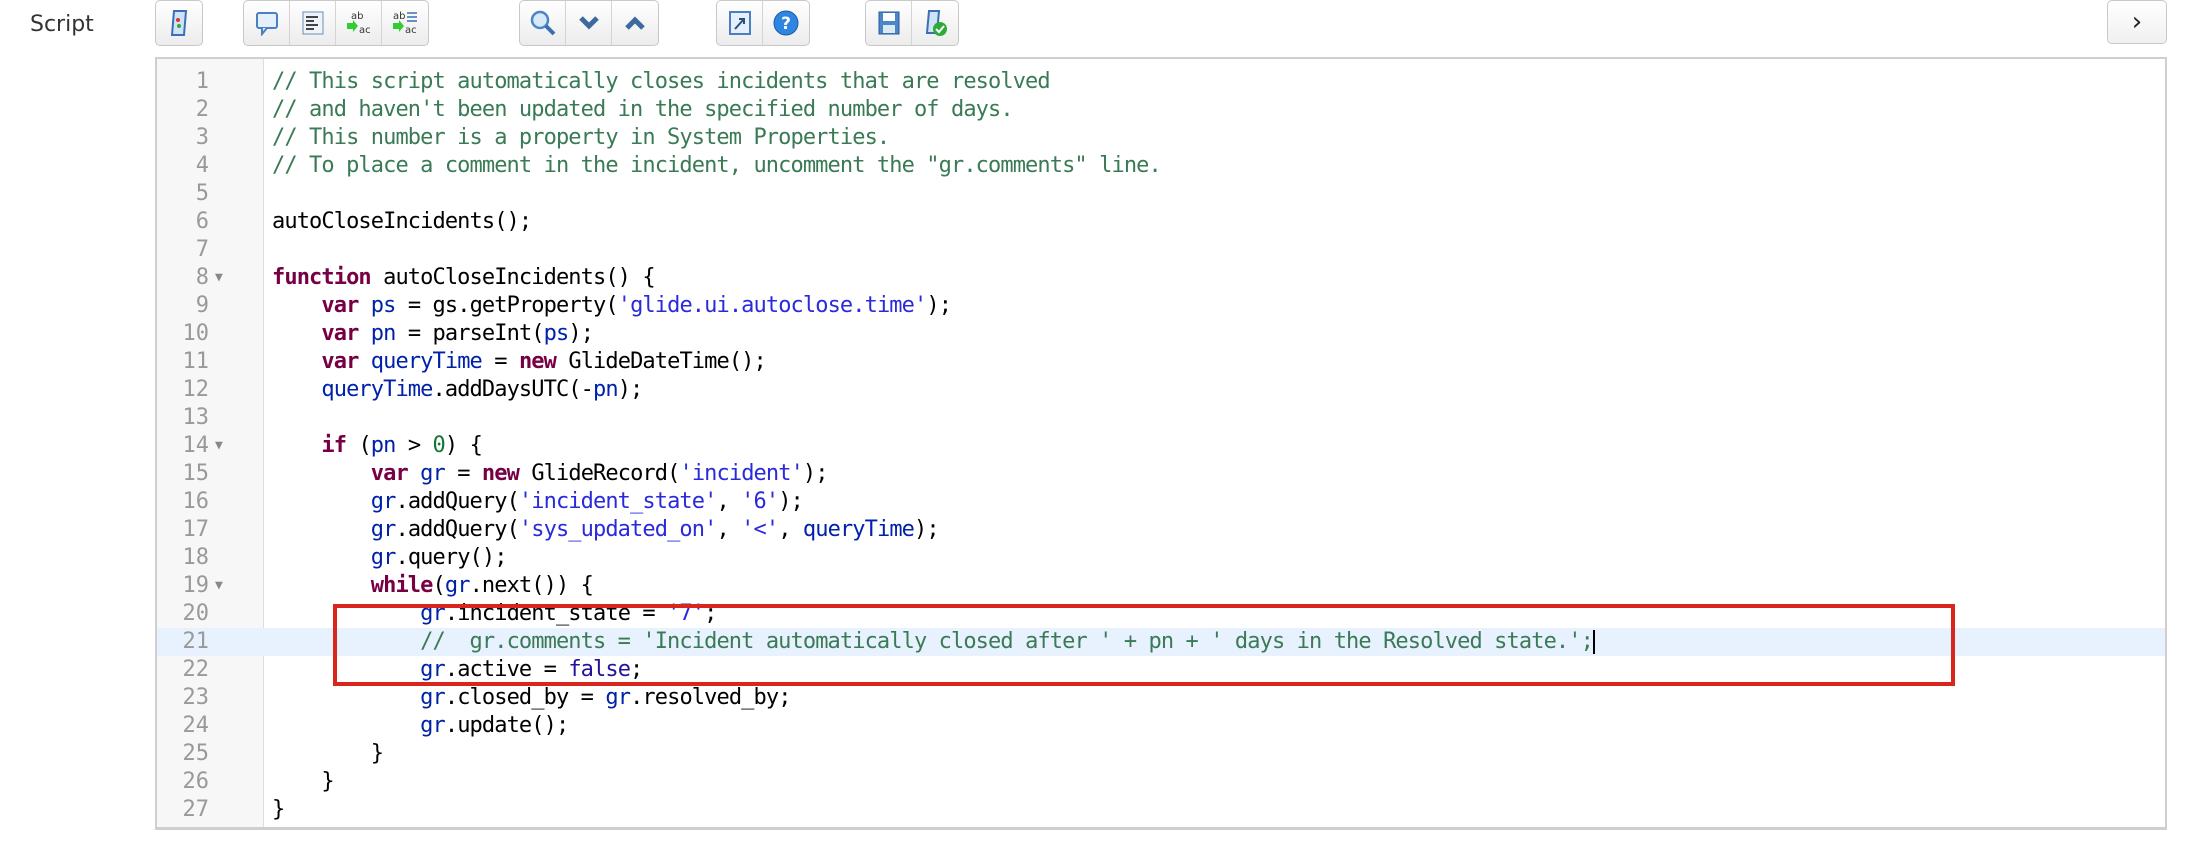 The image size is (2212, 856). Describe the element at coordinates (1593, 642) in the screenshot. I see `text-cursor` at that location.